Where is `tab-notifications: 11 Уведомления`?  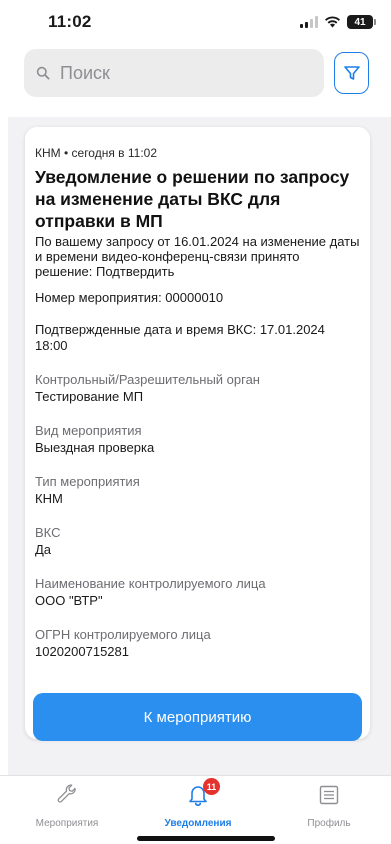 tab-notifications: 11 Уведомления is located at coordinates (198, 805).